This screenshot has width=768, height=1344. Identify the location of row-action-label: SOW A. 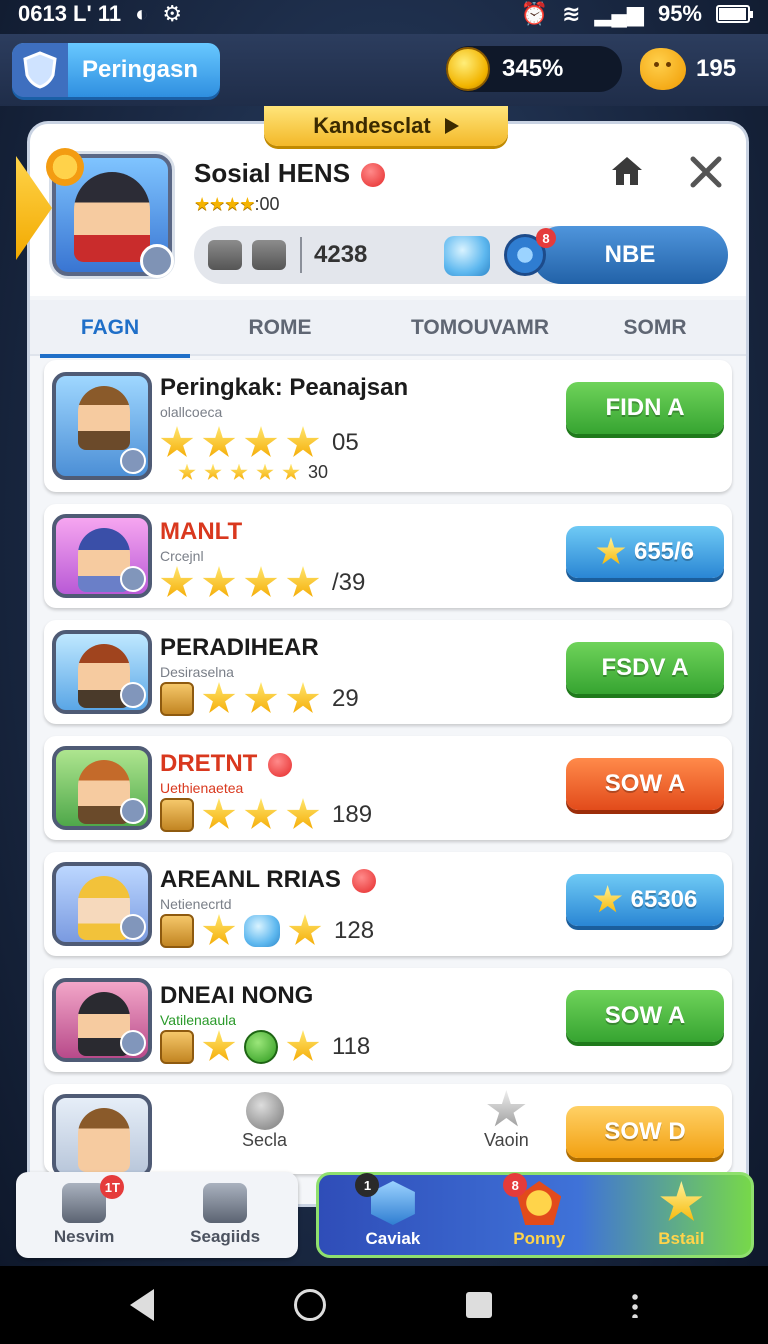
(645, 783).